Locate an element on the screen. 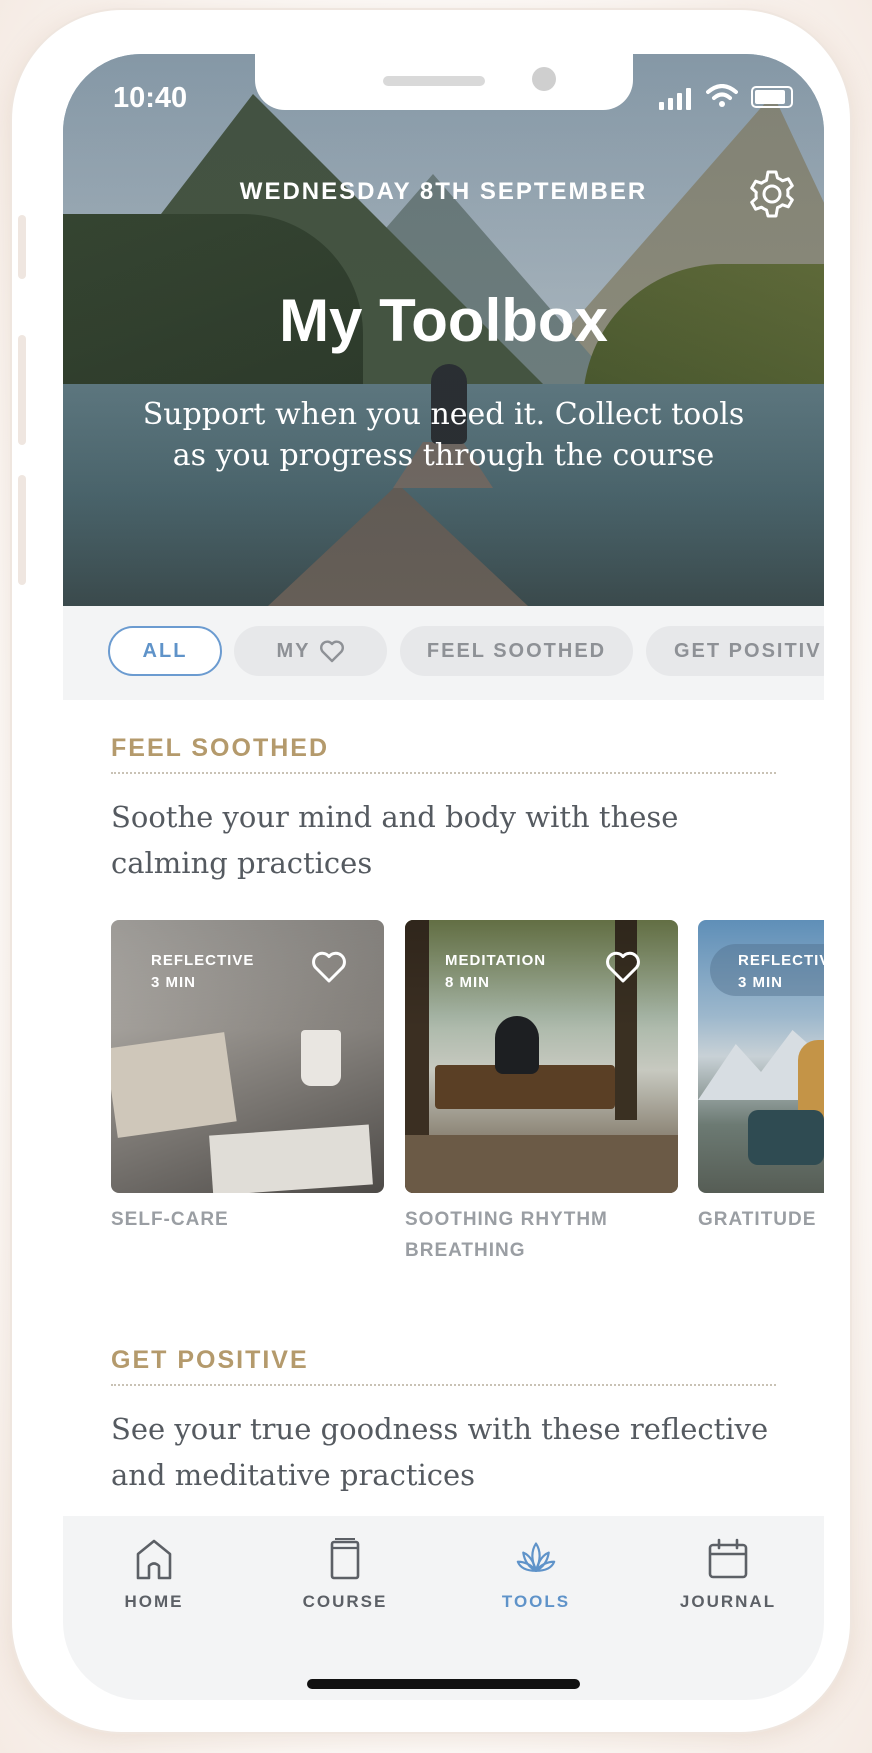  signal-icon is located at coordinates (661, 106).